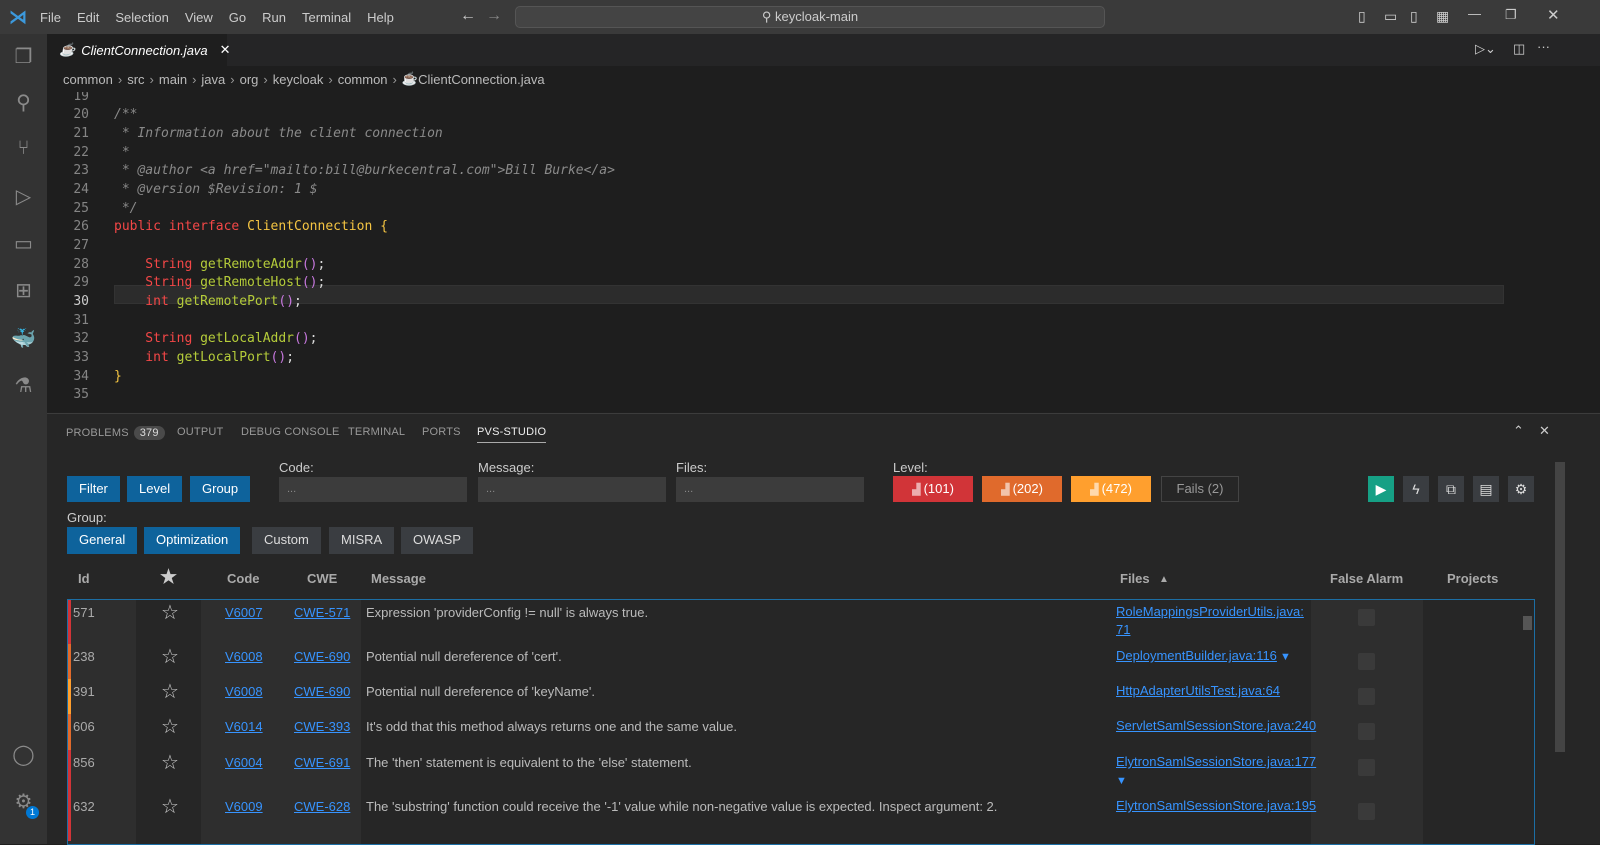  Describe the element at coordinates (322, 726) in the screenshot. I see `cwe-link: CWE-393` at that location.